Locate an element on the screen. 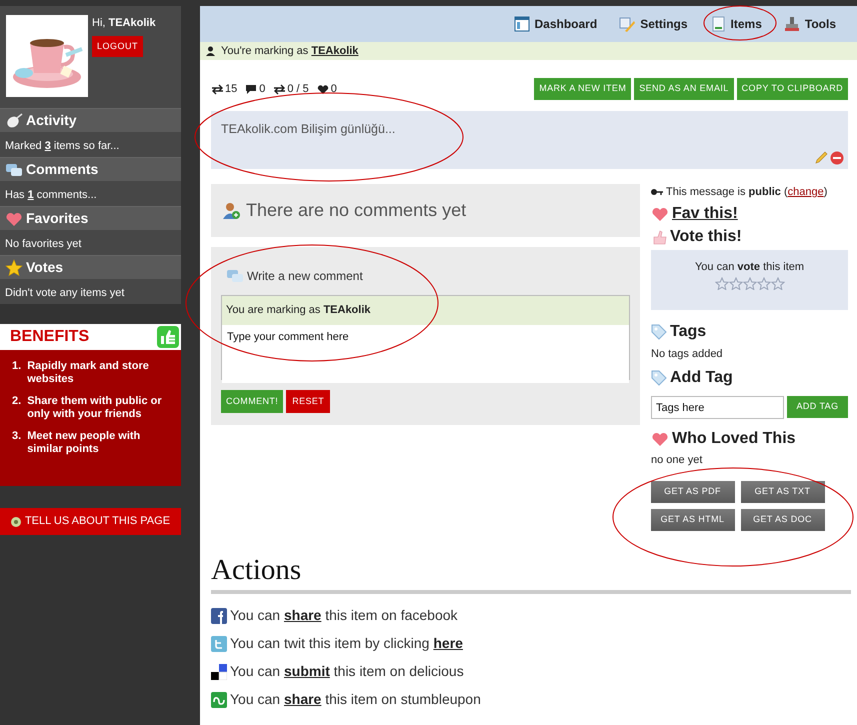  list-number: 1. is located at coordinates (17, 367).